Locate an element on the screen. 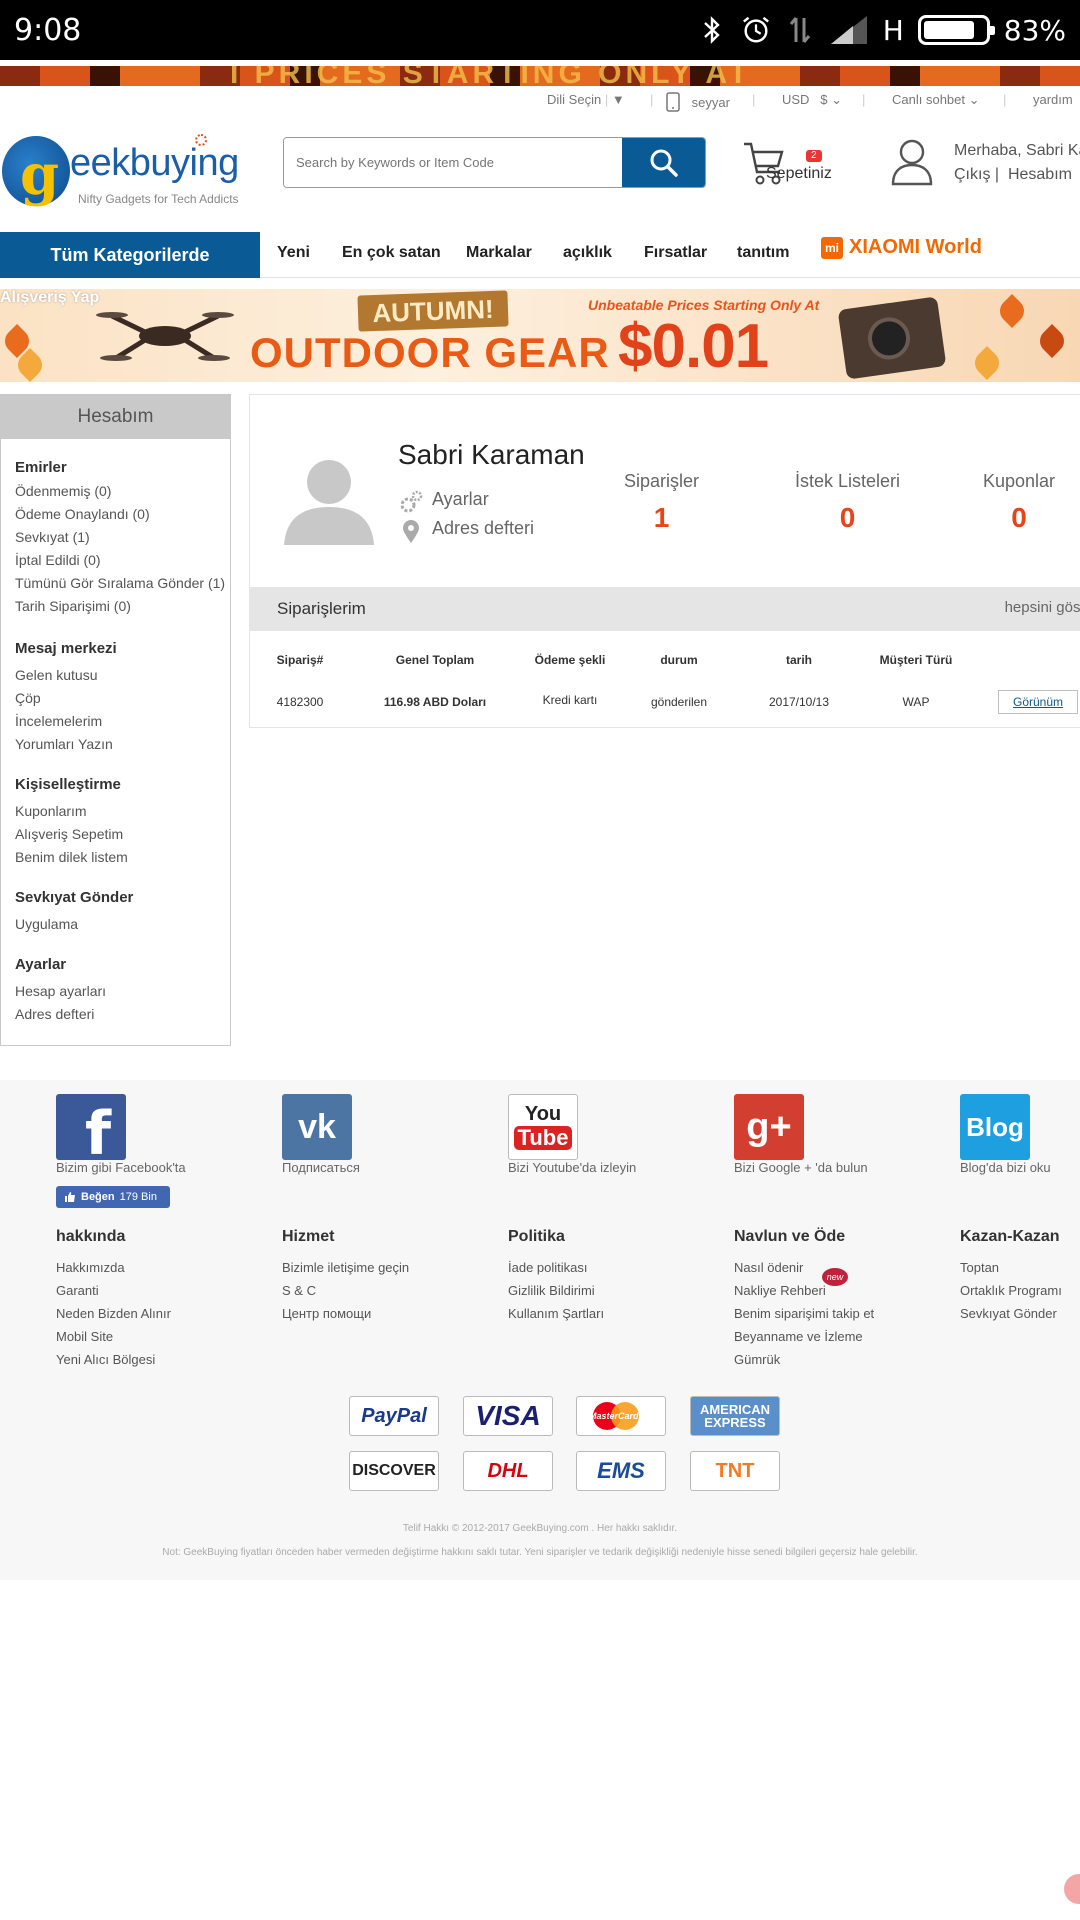 This screenshot has width=1080, height=1920. footer-link: Ortaklık Programı is located at coordinates (1011, 1290).